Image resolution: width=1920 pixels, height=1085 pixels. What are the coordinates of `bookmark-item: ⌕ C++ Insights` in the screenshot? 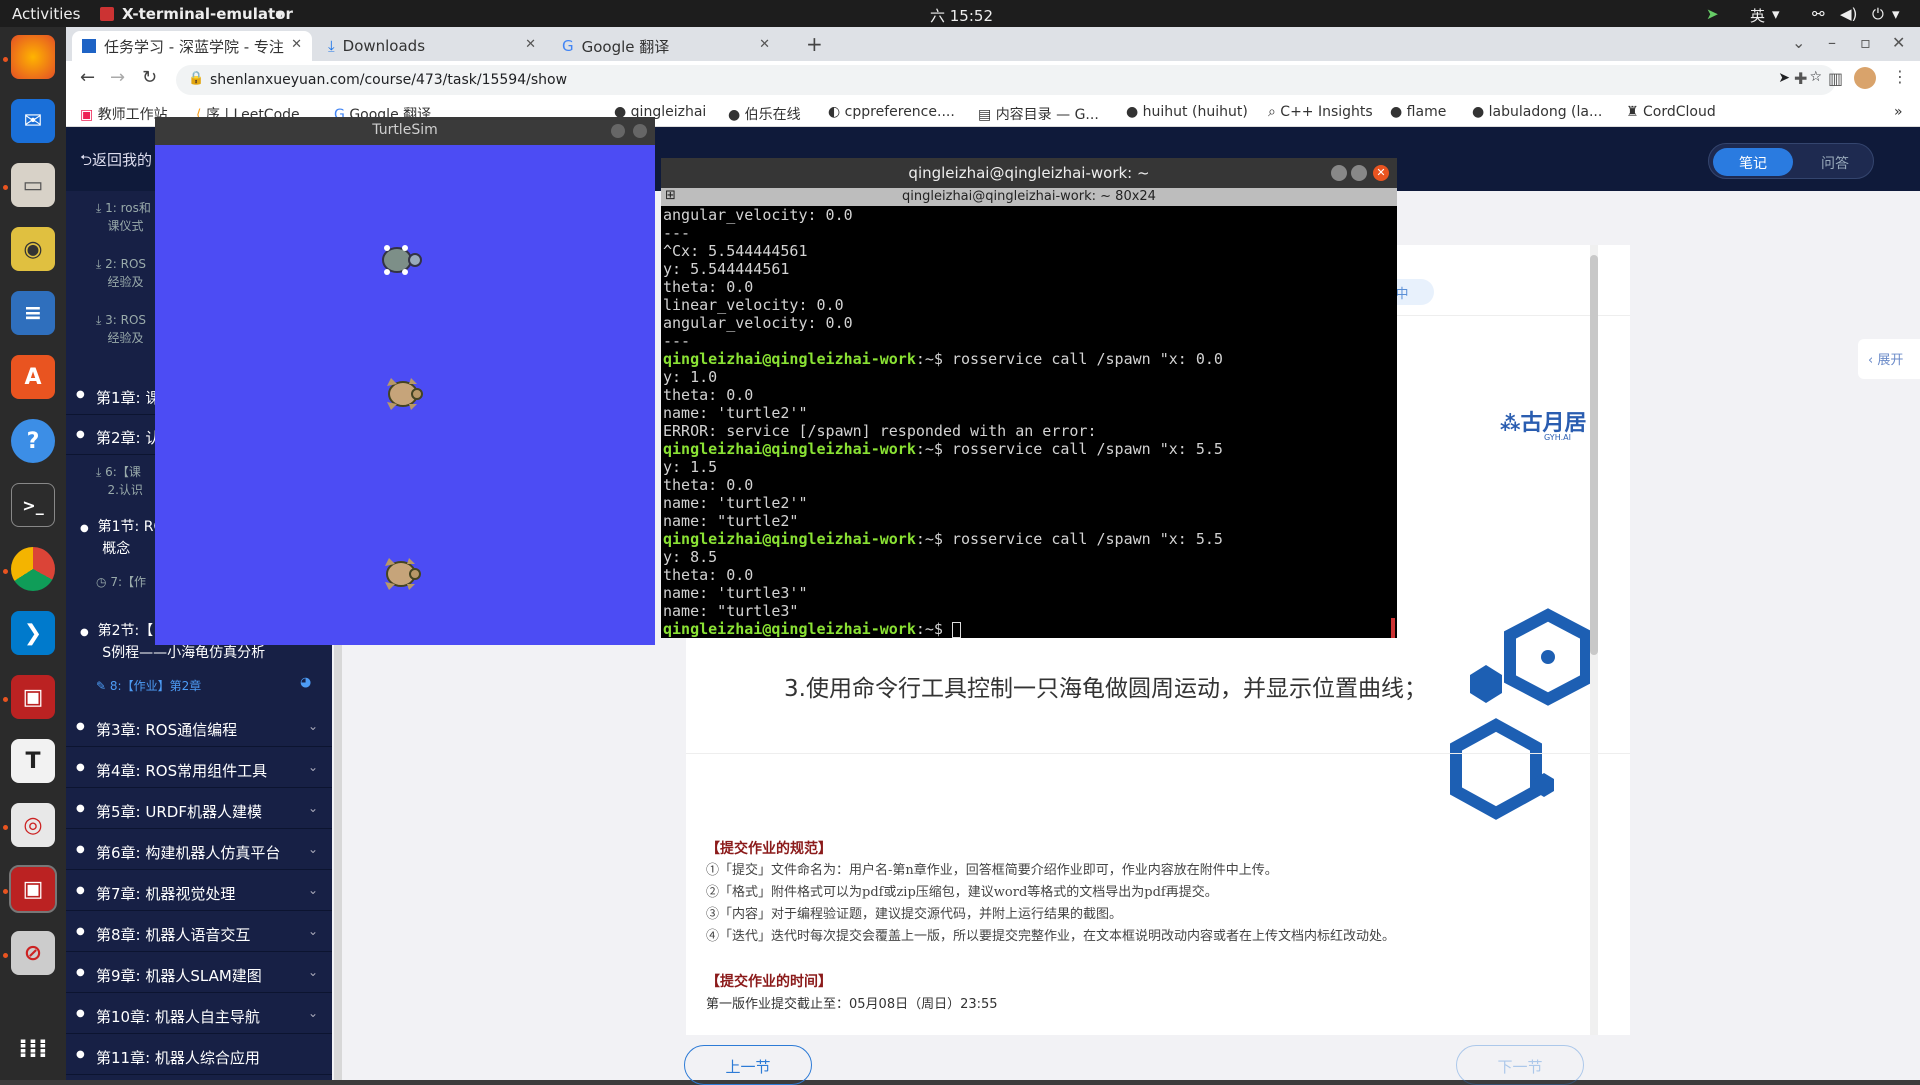 It's located at (1320, 112).